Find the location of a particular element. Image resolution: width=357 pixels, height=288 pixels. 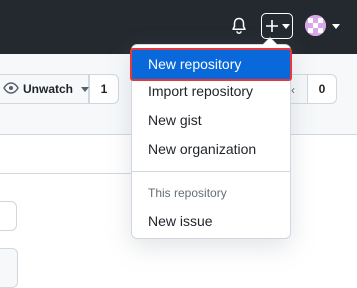

menu-item-import-repository: Import repository is located at coordinates (211, 91).